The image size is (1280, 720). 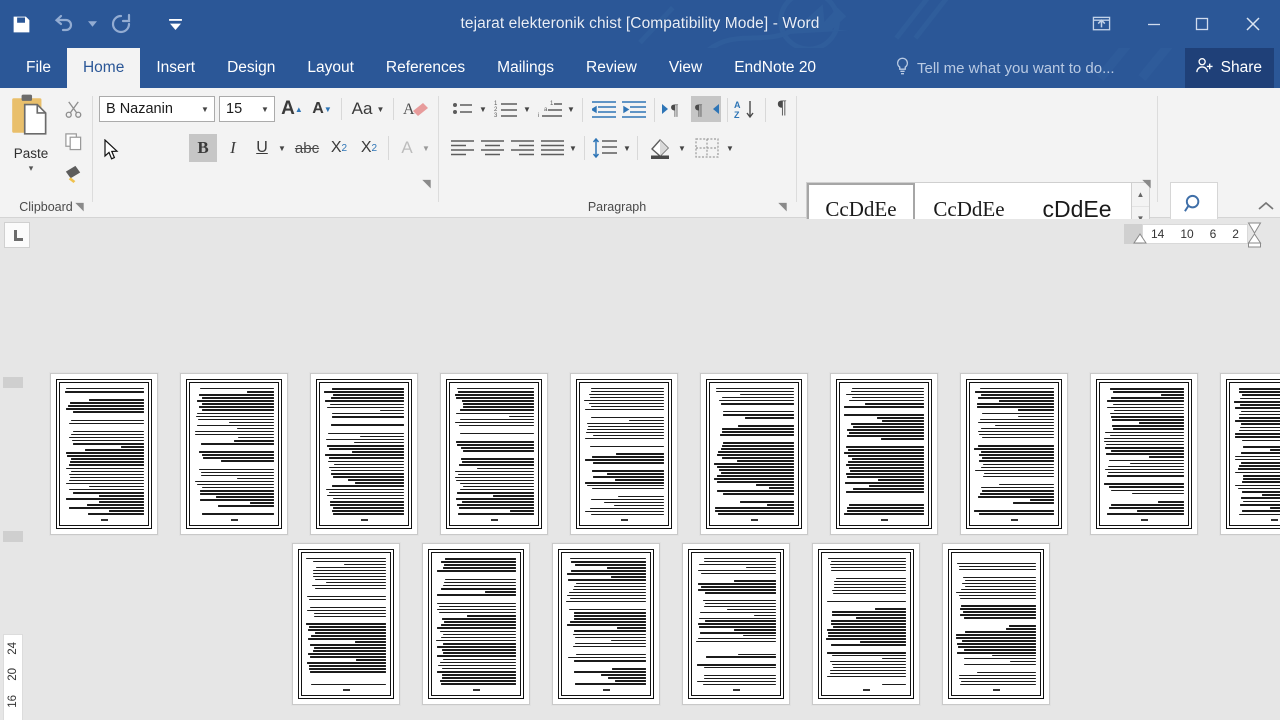 What do you see at coordinates (605, 148) in the screenshot?
I see `line-spacing-icon` at bounding box center [605, 148].